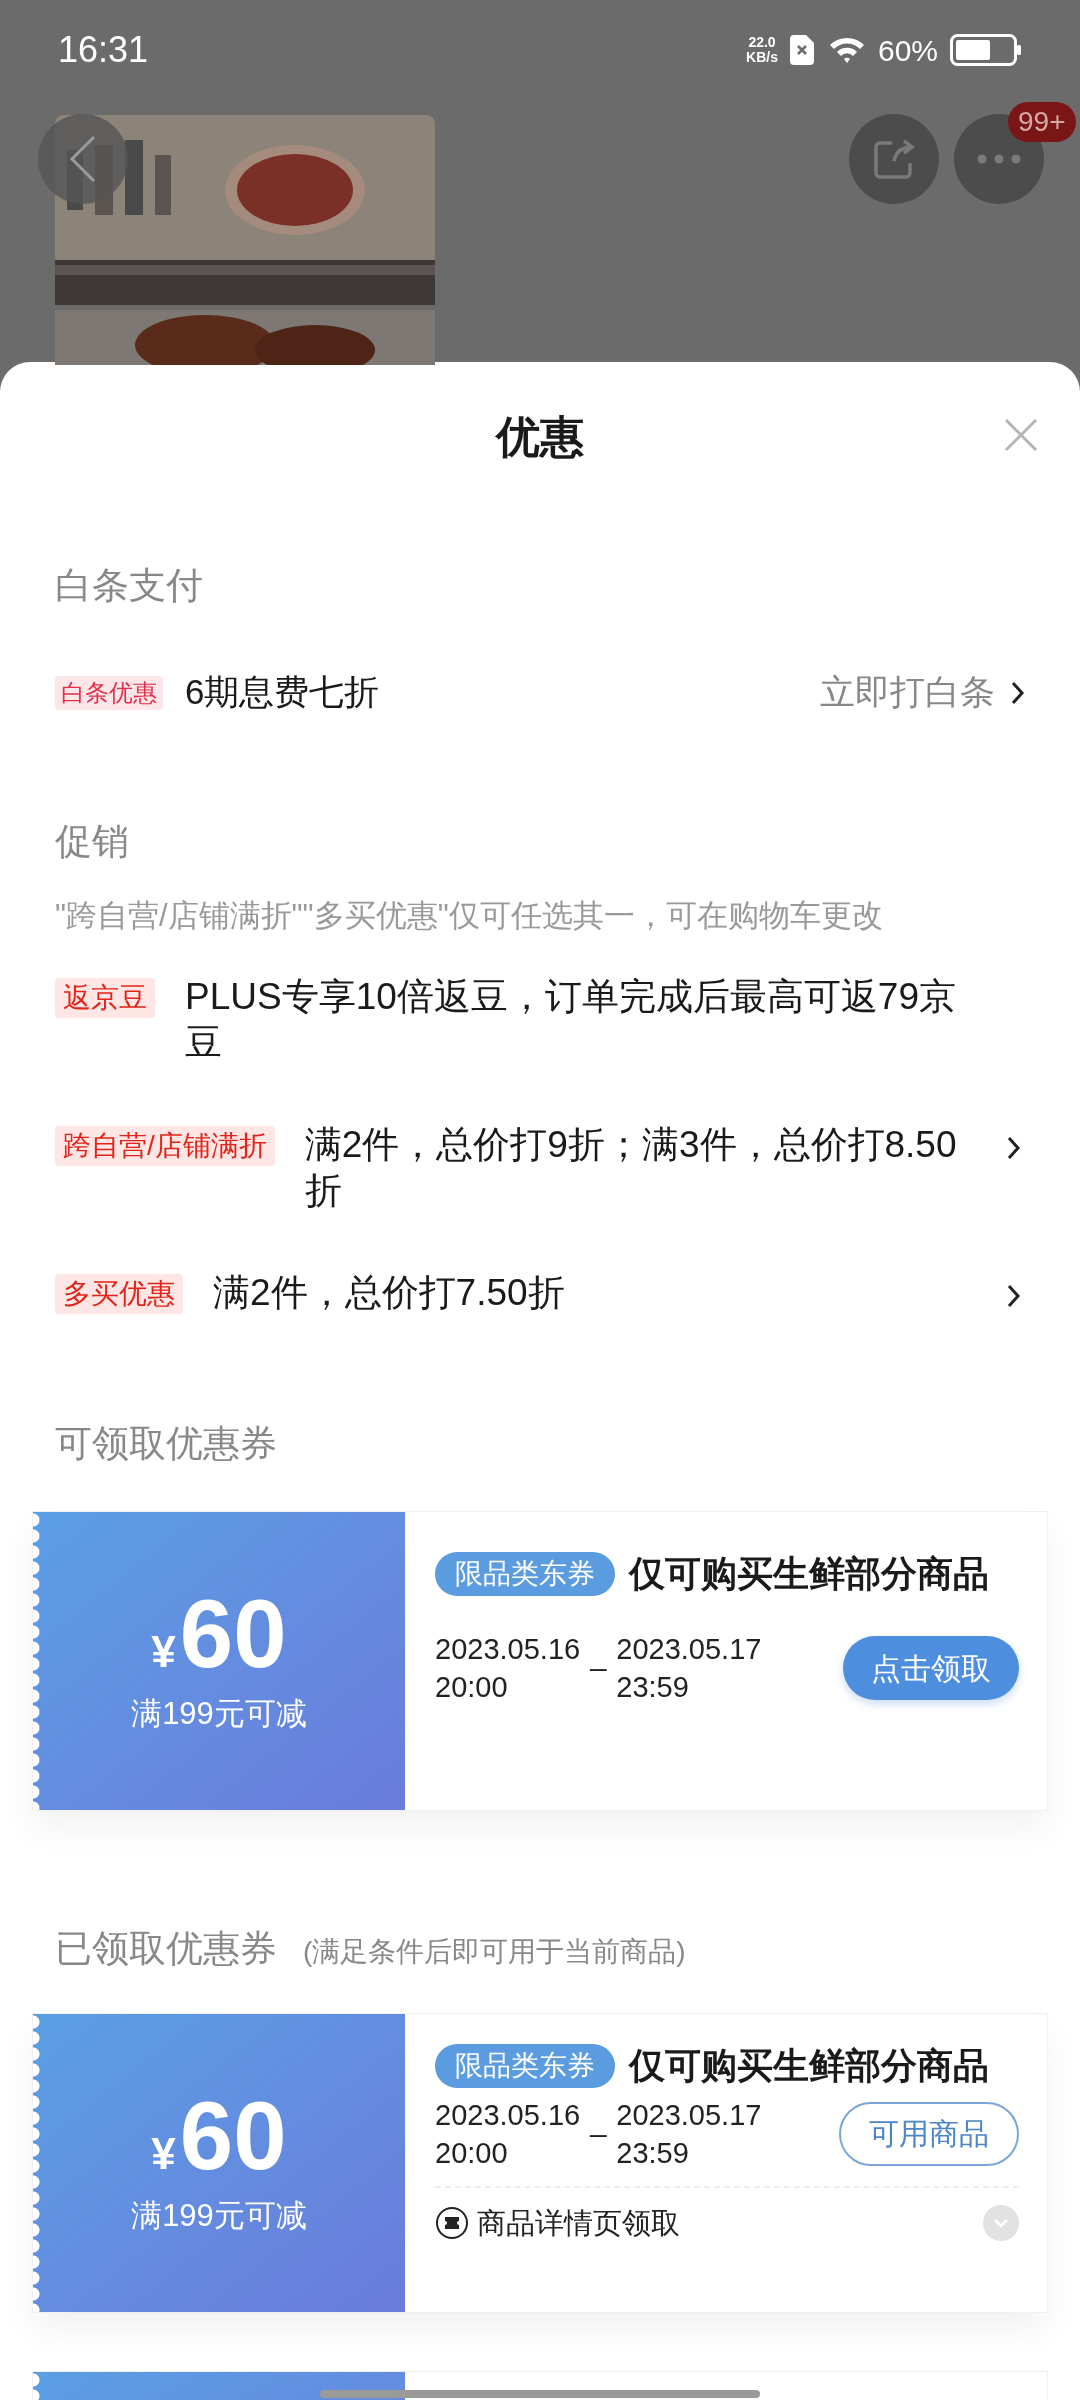 This screenshot has height=2400, width=1080. I want to click on open-baitiao-link: 立即打白条, so click(922, 692).